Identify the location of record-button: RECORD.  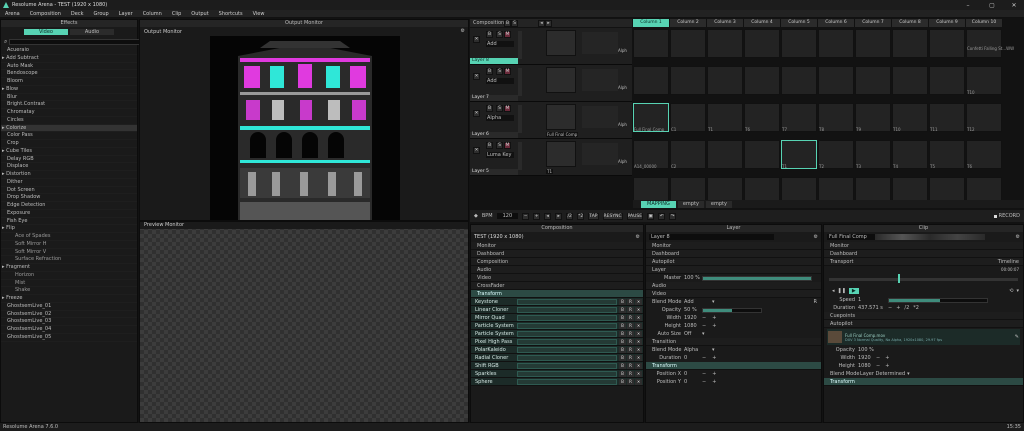
(1006, 216).